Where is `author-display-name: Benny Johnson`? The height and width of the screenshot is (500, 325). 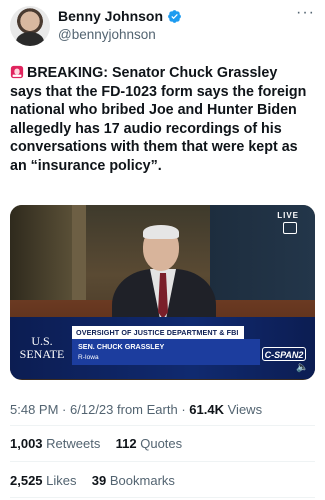
author-display-name: Benny Johnson is located at coordinates (110, 16).